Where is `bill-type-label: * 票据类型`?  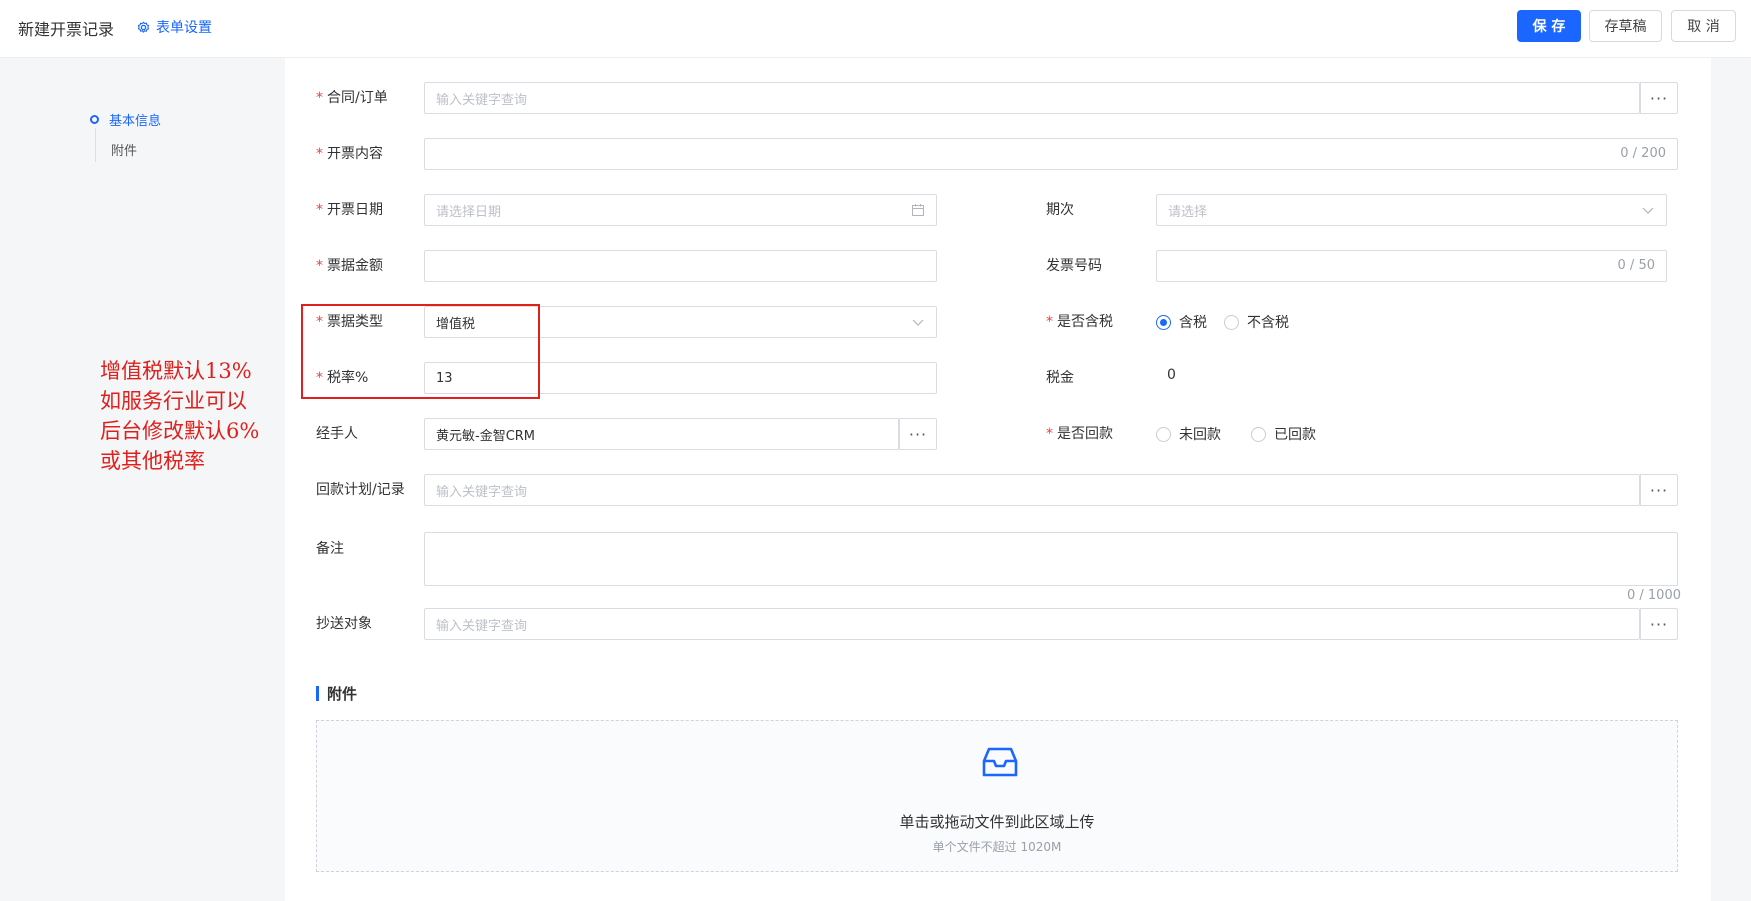
bill-type-label: * 票据类型 is located at coordinates (349, 322).